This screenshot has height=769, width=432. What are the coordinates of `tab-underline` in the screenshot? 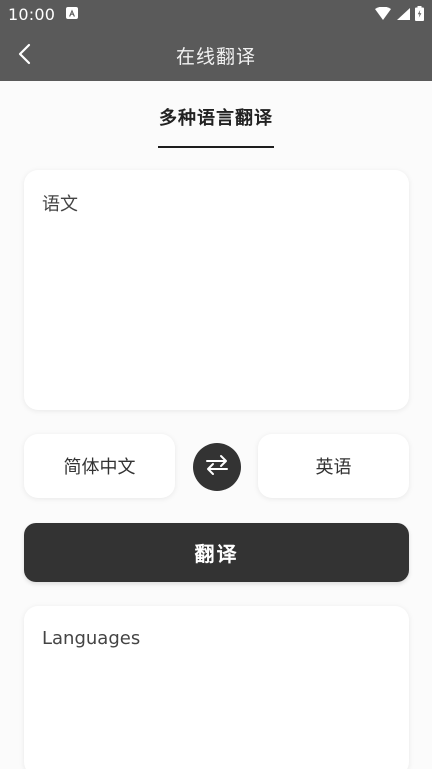 It's located at (216, 147).